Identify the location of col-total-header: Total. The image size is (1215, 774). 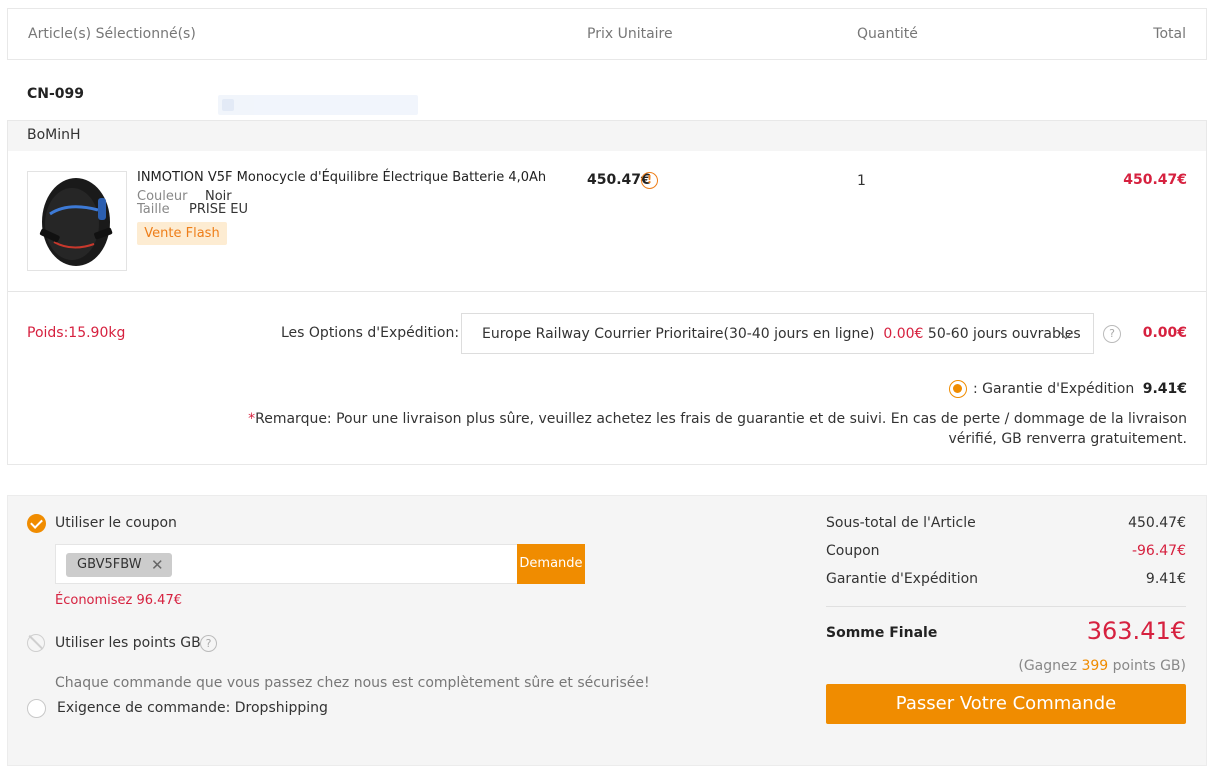
(1169, 34).